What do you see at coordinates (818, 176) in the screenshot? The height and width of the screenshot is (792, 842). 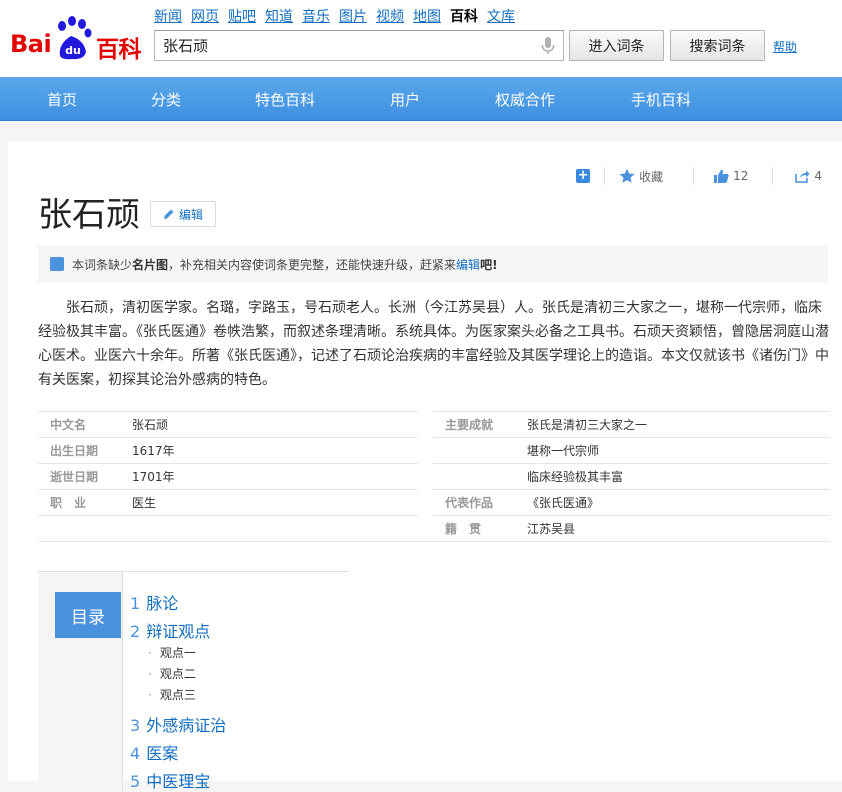 I see `share-count: 4` at bounding box center [818, 176].